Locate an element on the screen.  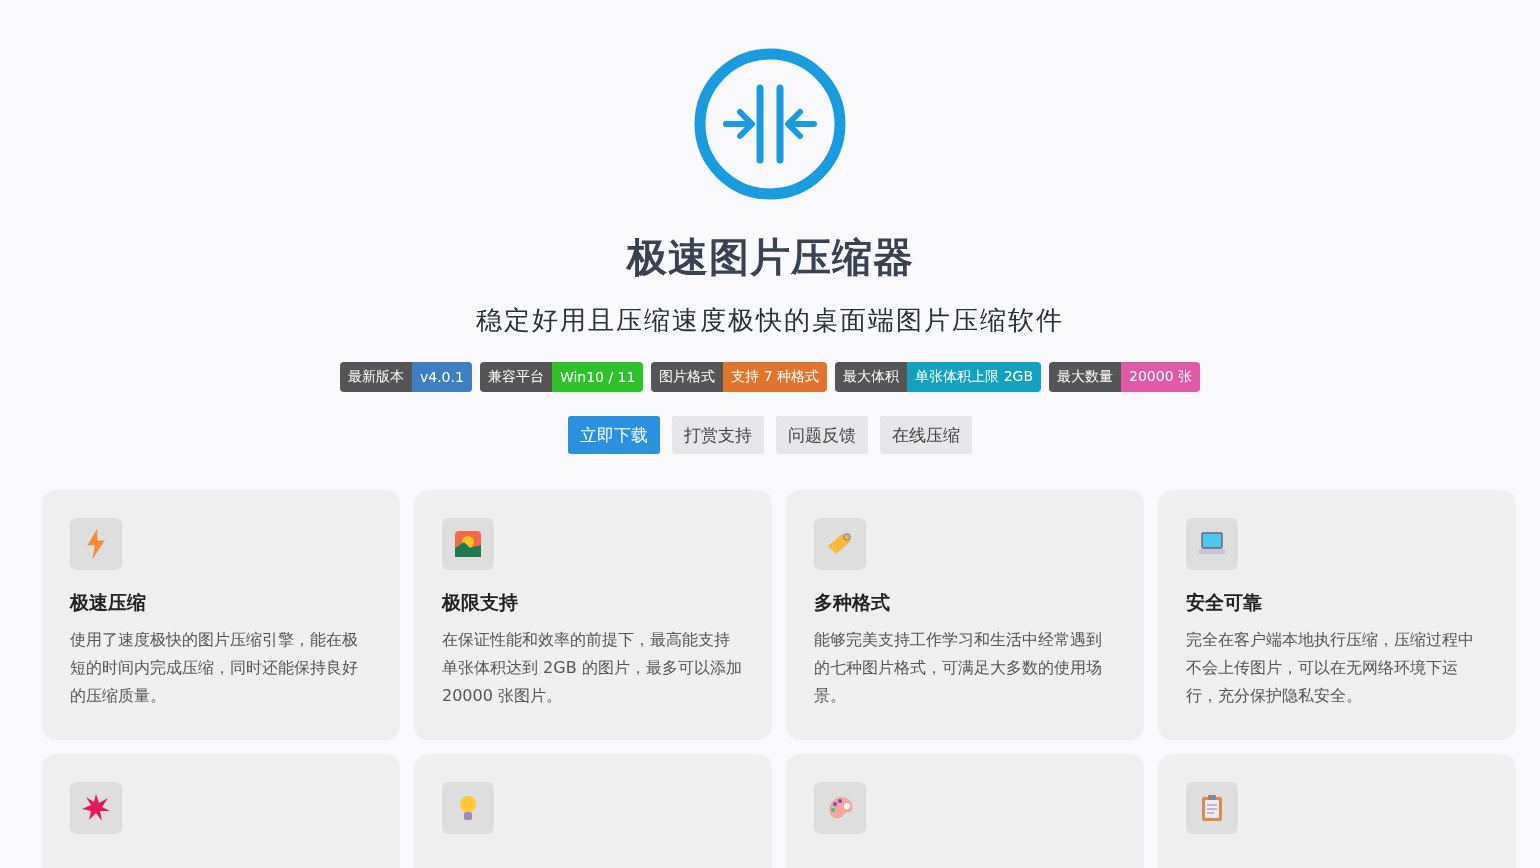
feature-title: 安全可靠 is located at coordinates (1224, 602).